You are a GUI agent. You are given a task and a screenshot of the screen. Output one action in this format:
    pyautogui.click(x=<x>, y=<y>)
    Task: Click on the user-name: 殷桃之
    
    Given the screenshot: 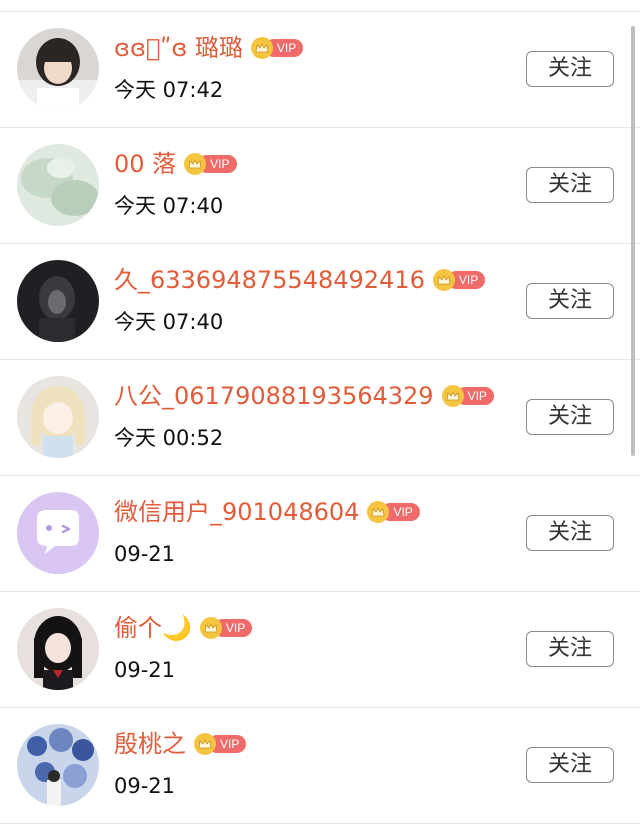 What is the action you would take?
    pyautogui.click(x=150, y=744)
    